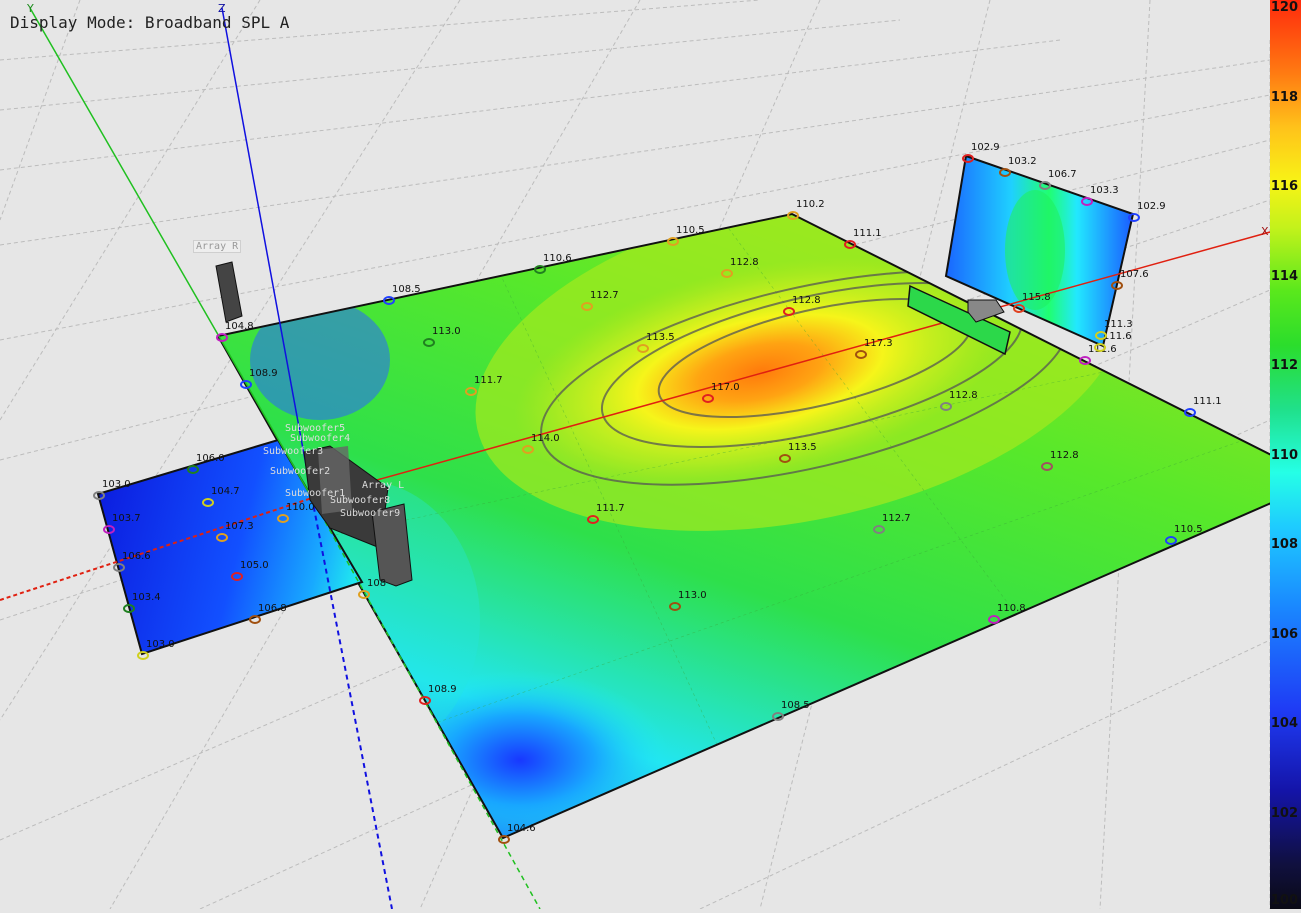 The height and width of the screenshot is (913, 1301). Describe the element at coordinates (293, 451) in the screenshot. I see `sub3-label: Subwoofer3` at that location.